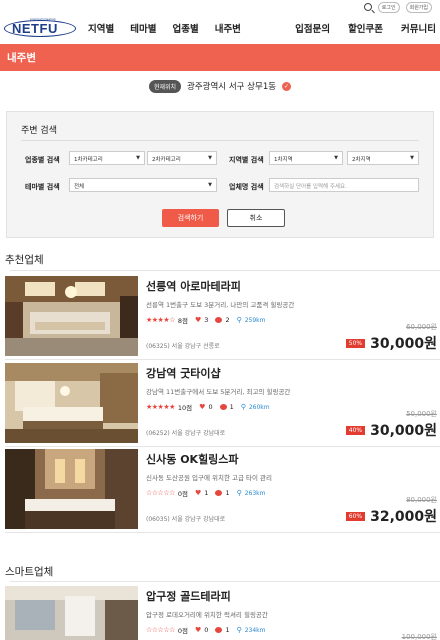 The height and width of the screenshot is (640, 440). What do you see at coordinates (143, 28) in the screenshot?
I see `nav-item-theme: 테마별` at bounding box center [143, 28].